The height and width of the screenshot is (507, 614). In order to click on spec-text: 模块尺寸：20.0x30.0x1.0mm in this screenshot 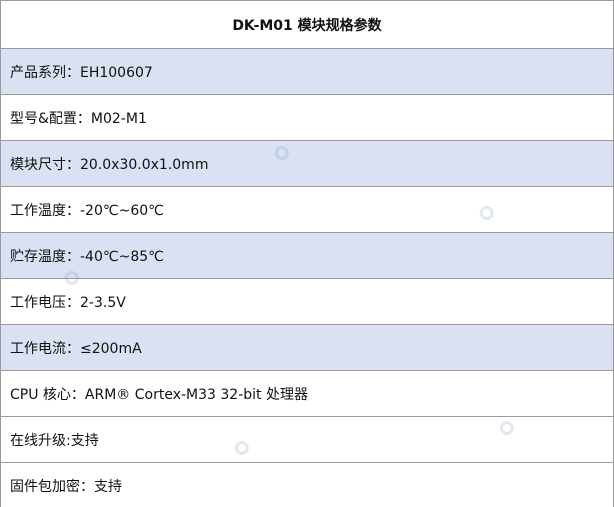, I will do `click(109, 164)`.